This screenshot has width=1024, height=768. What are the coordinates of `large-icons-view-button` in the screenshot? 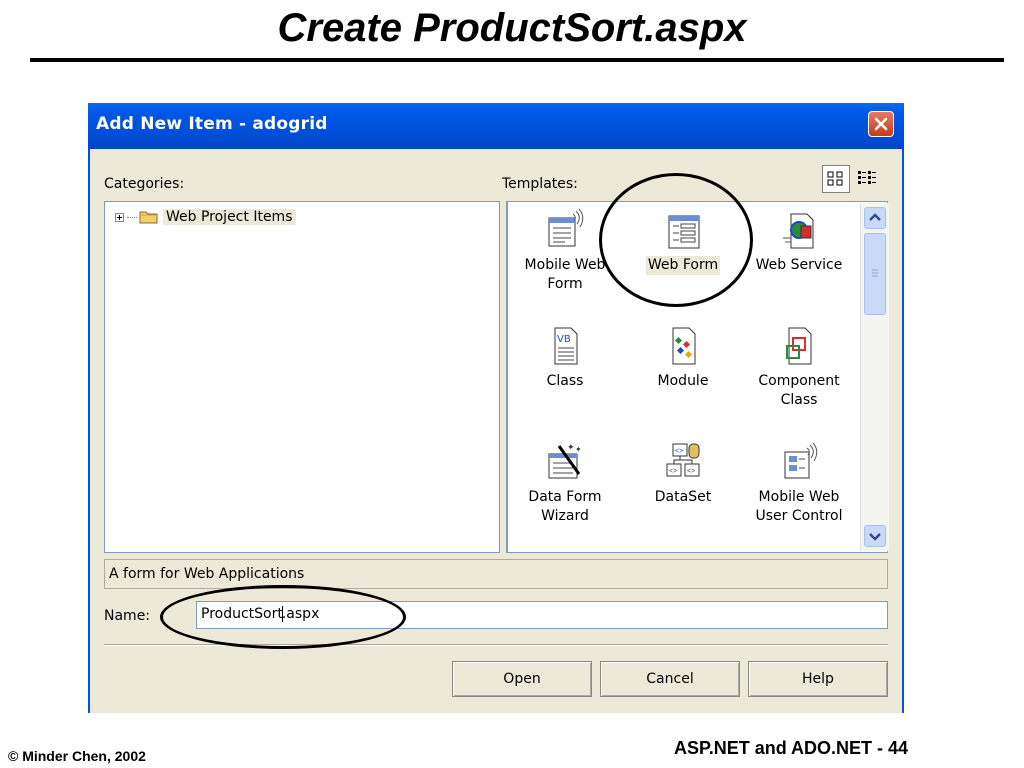 It's located at (836, 179).